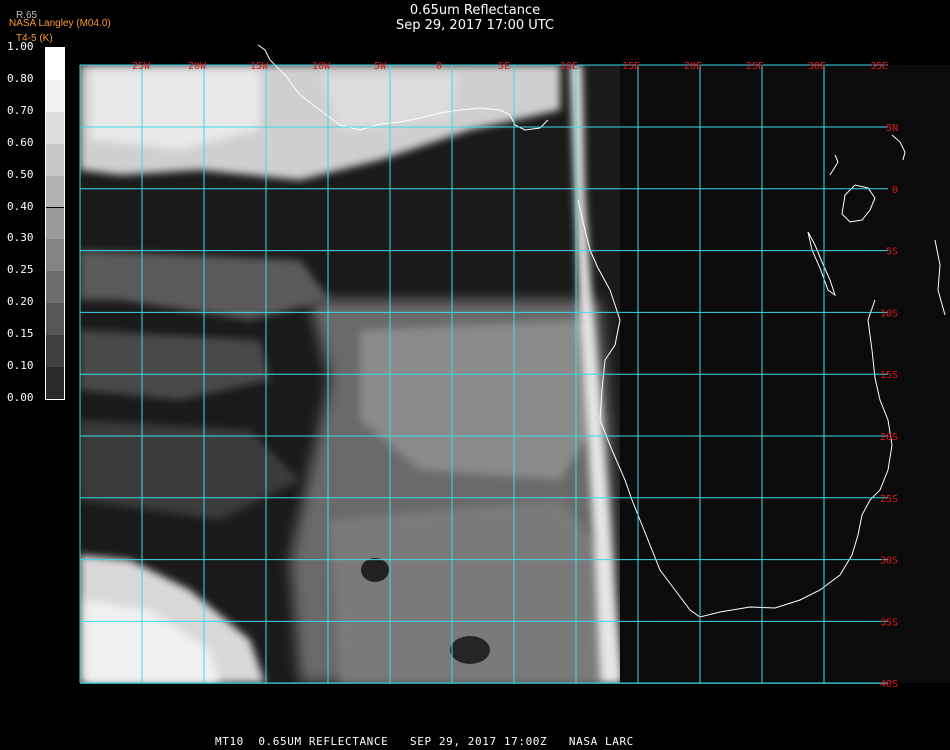 This screenshot has width=950, height=750. Describe the element at coordinates (895, 190) in the screenshot. I see `latitude-label: 0` at that location.